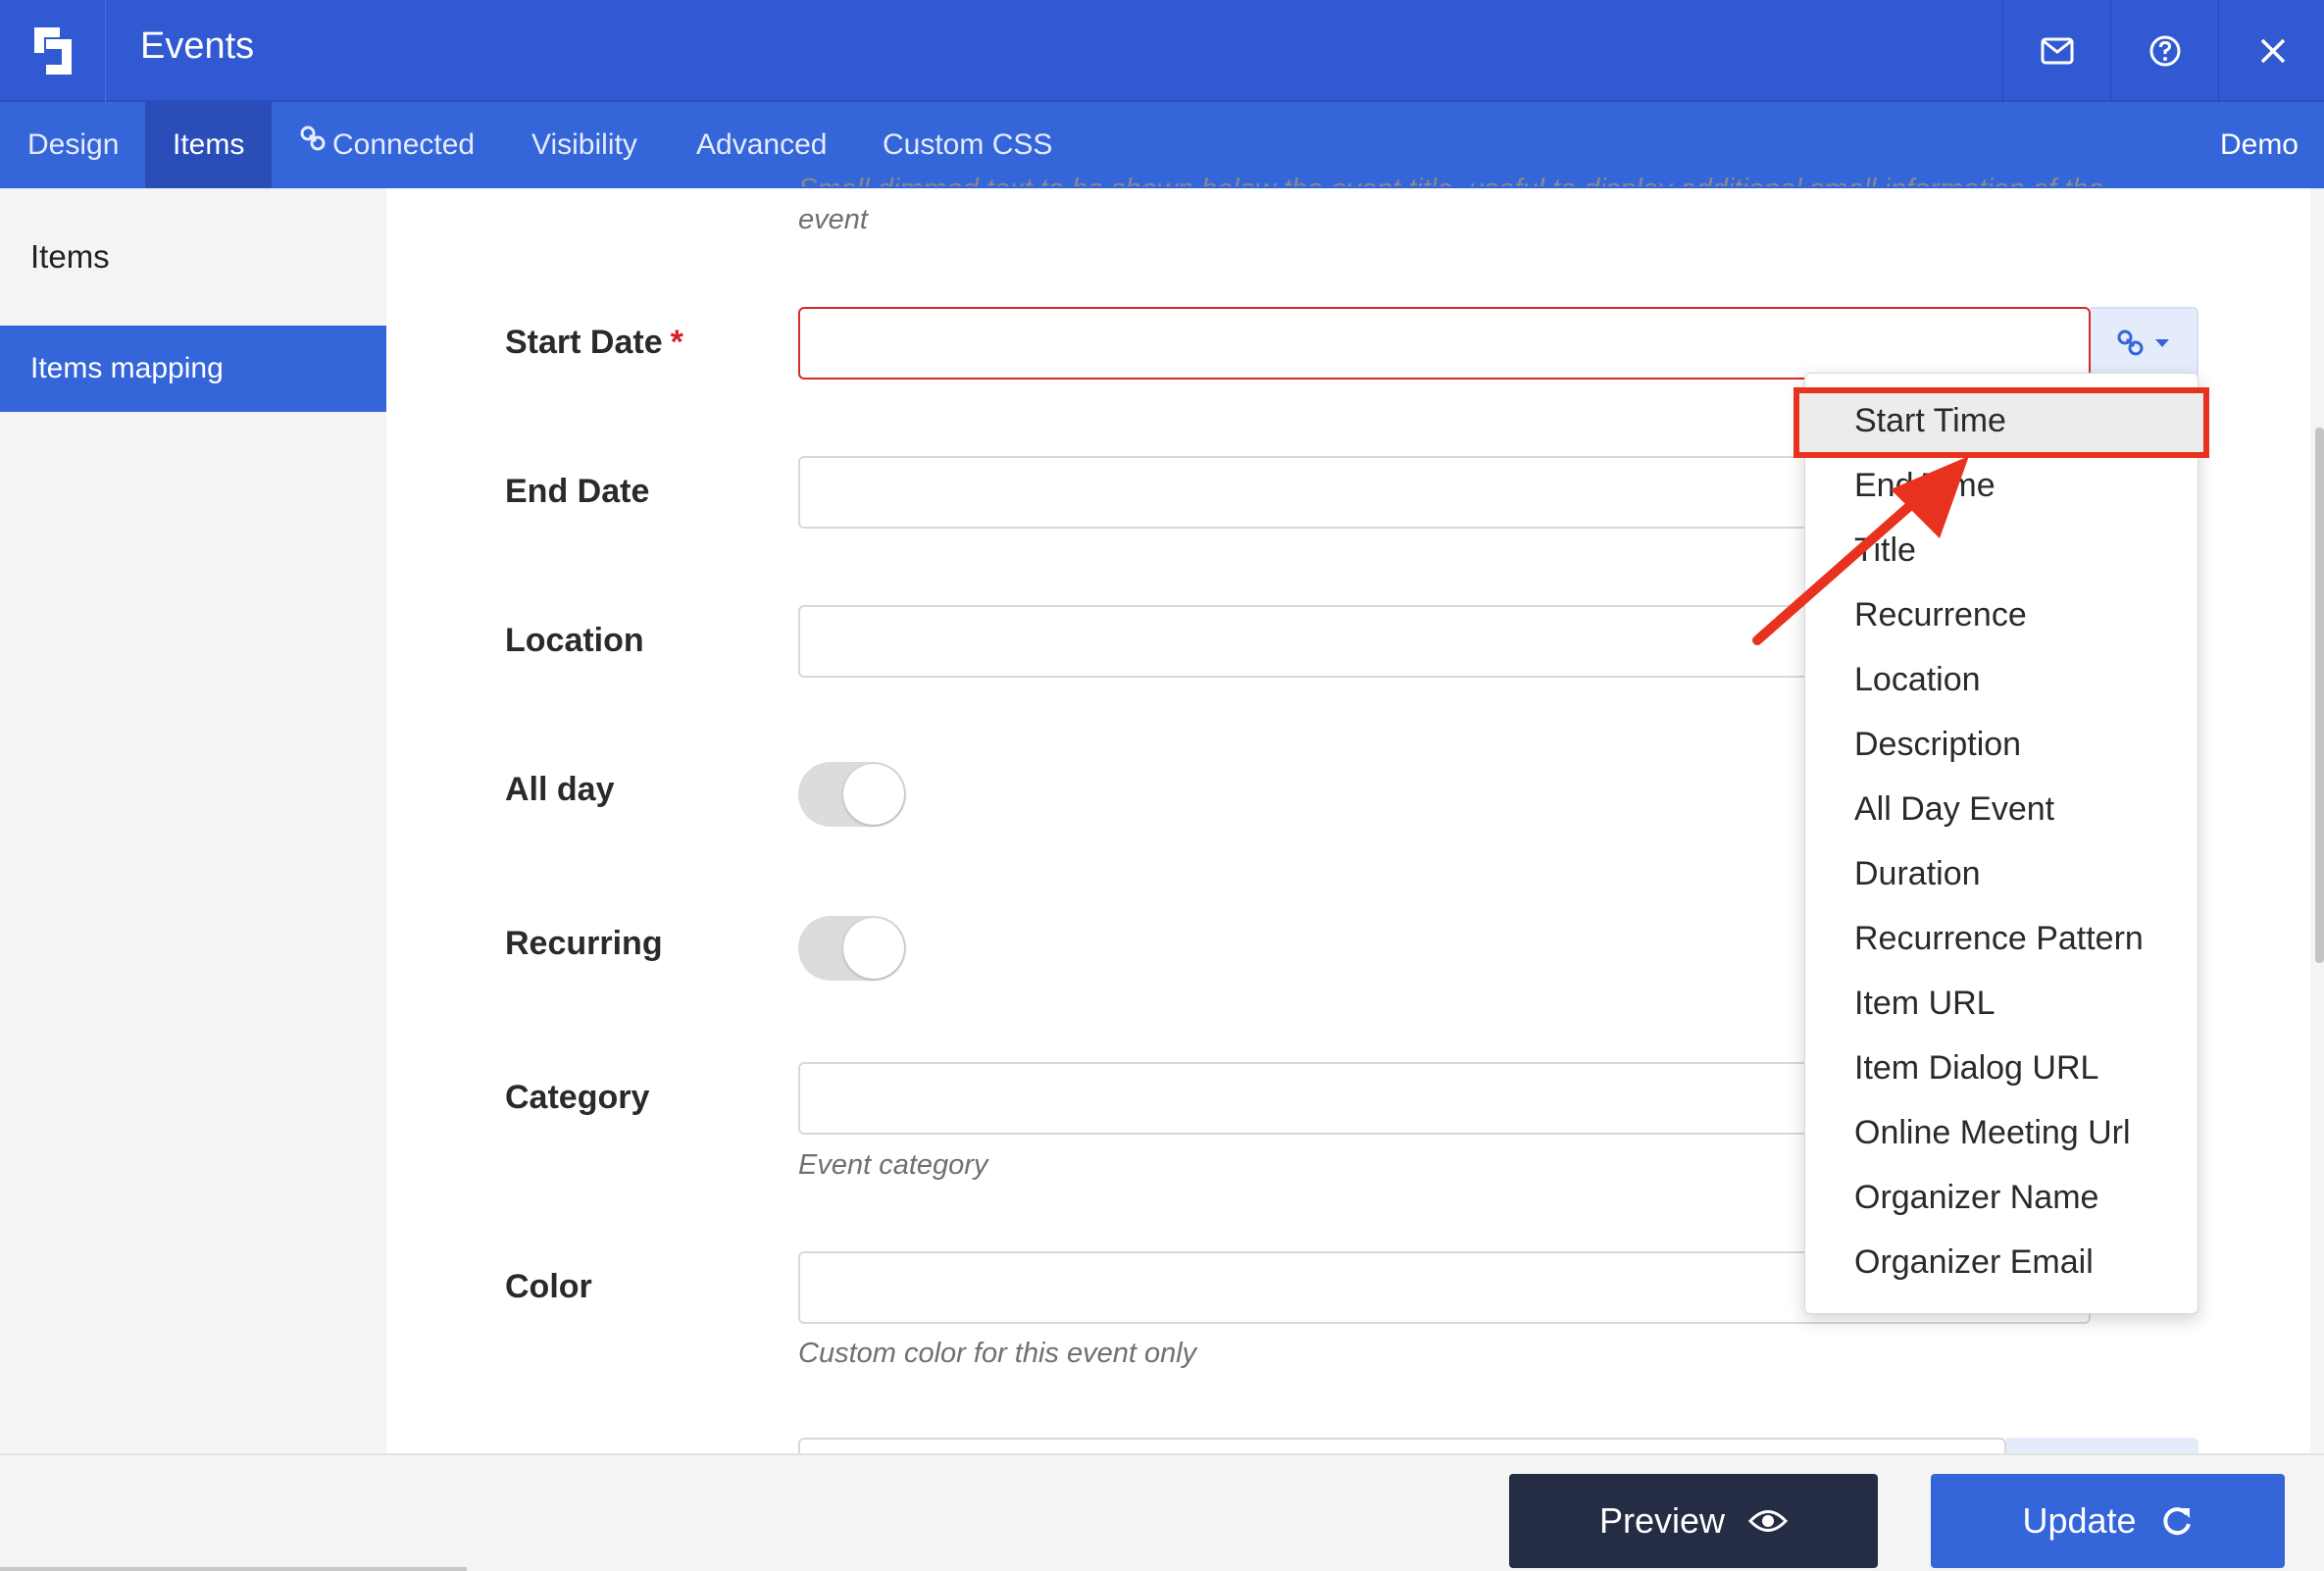  What do you see at coordinates (2102, 1445) in the screenshot?
I see `next-mapping-button` at bounding box center [2102, 1445].